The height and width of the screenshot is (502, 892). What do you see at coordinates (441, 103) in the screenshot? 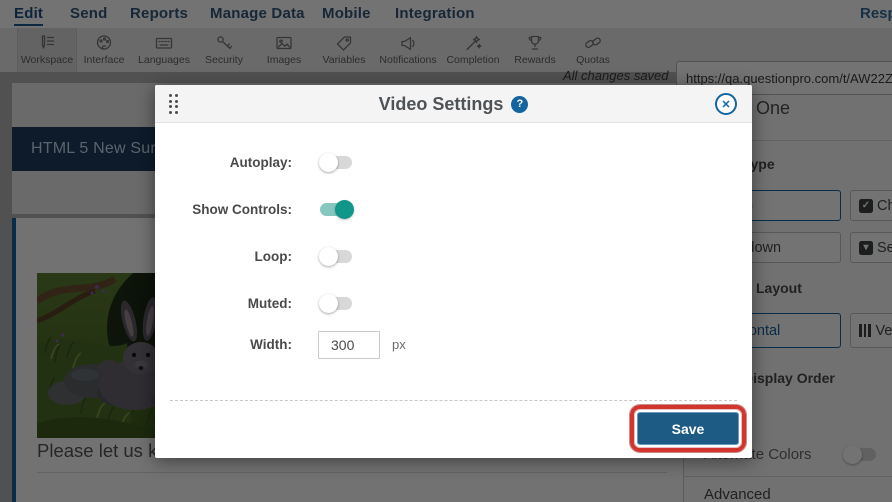
I see `modal-title: Video Settings` at bounding box center [441, 103].